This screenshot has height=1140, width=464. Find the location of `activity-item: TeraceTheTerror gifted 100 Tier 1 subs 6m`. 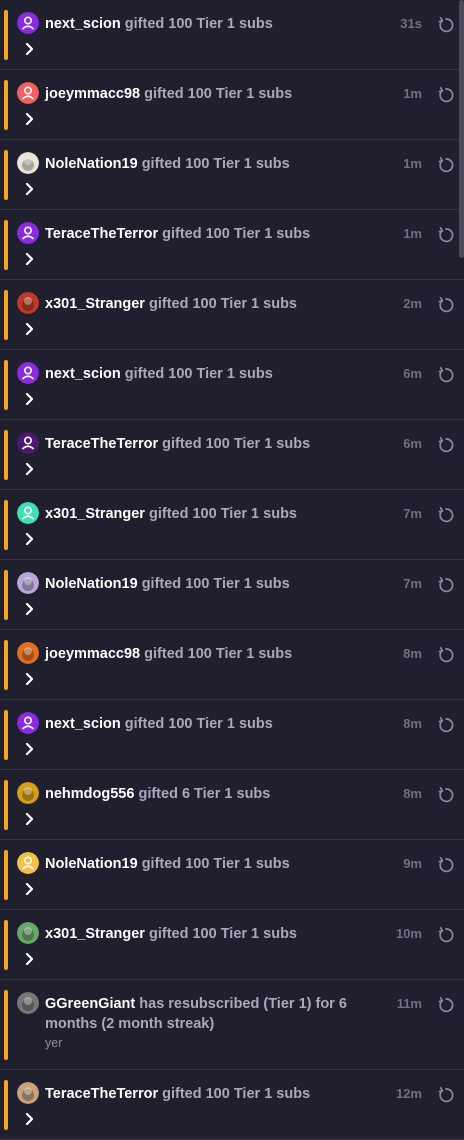

activity-item: TeraceTheTerror gifted 100 Tier 1 subs 6m is located at coordinates (232, 455).